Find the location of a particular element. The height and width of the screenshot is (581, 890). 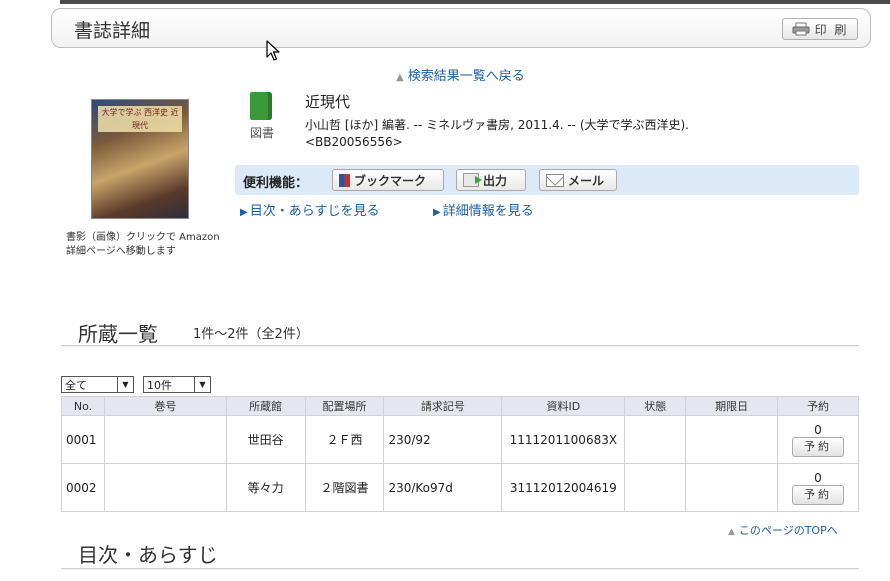

mail-icon is located at coordinates (555, 180).